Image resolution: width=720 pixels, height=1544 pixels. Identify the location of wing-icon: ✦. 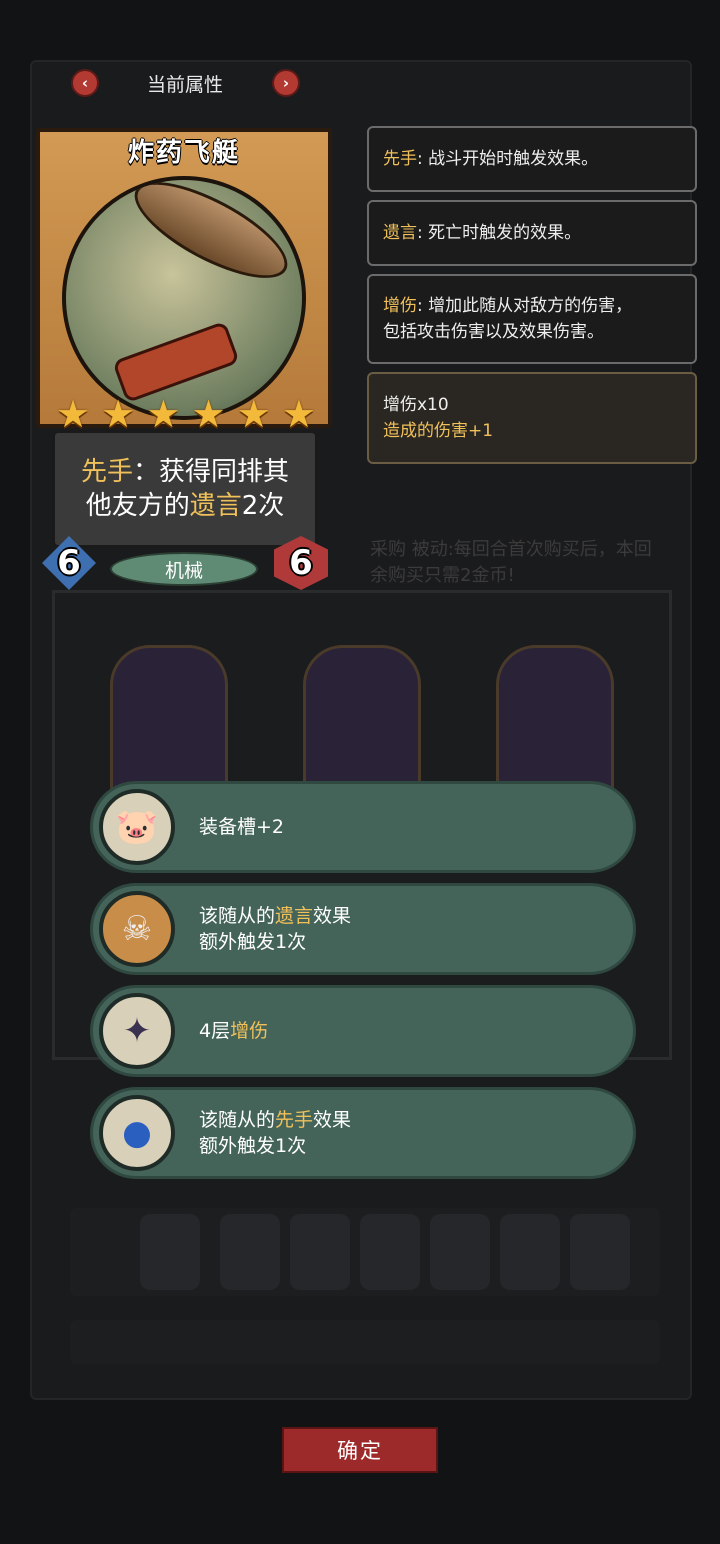
(137, 1031).